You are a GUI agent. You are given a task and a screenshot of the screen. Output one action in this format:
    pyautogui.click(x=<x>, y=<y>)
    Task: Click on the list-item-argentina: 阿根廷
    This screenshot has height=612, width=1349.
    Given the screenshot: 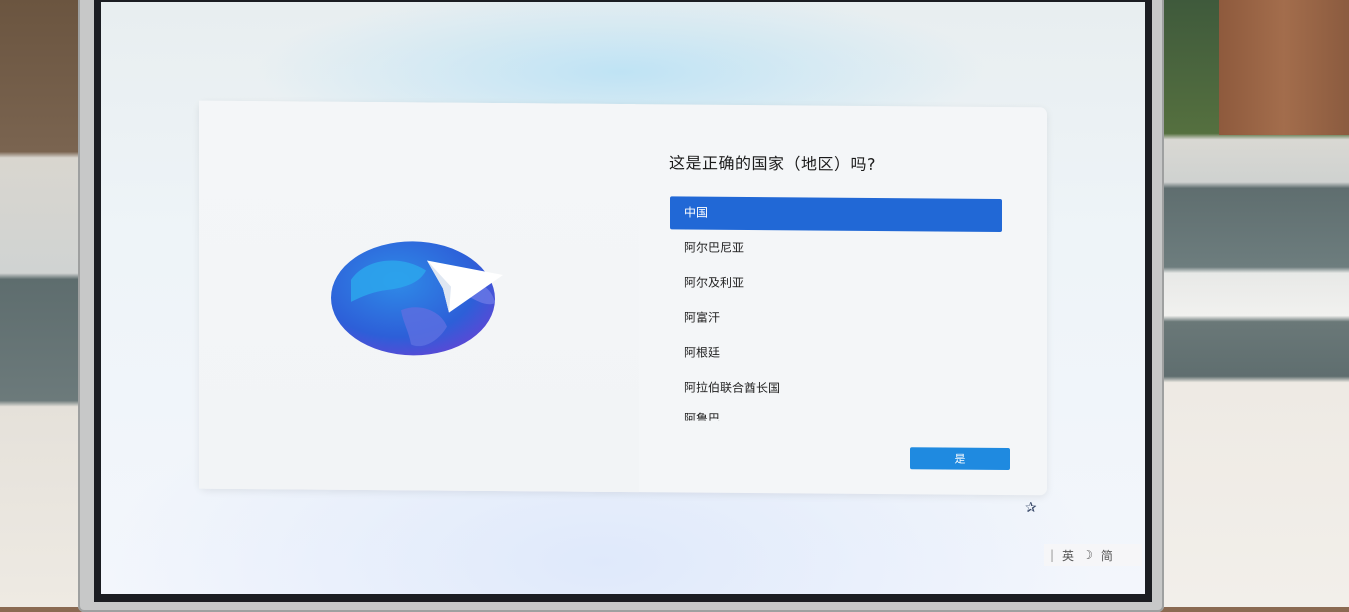 What is the action you would take?
    pyautogui.click(x=836, y=354)
    